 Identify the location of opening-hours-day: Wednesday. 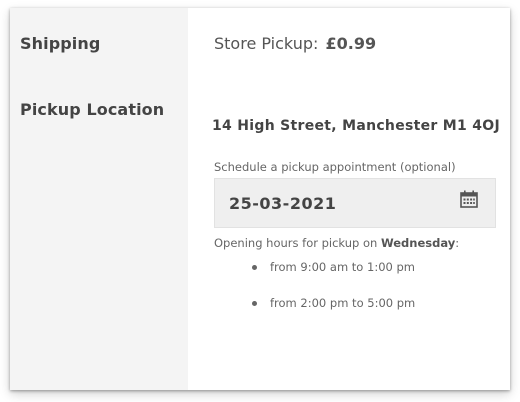
(418, 243).